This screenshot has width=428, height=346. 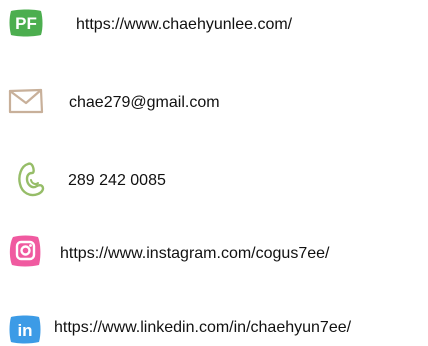 I want to click on linkedin-icon: in, so click(x=25, y=329).